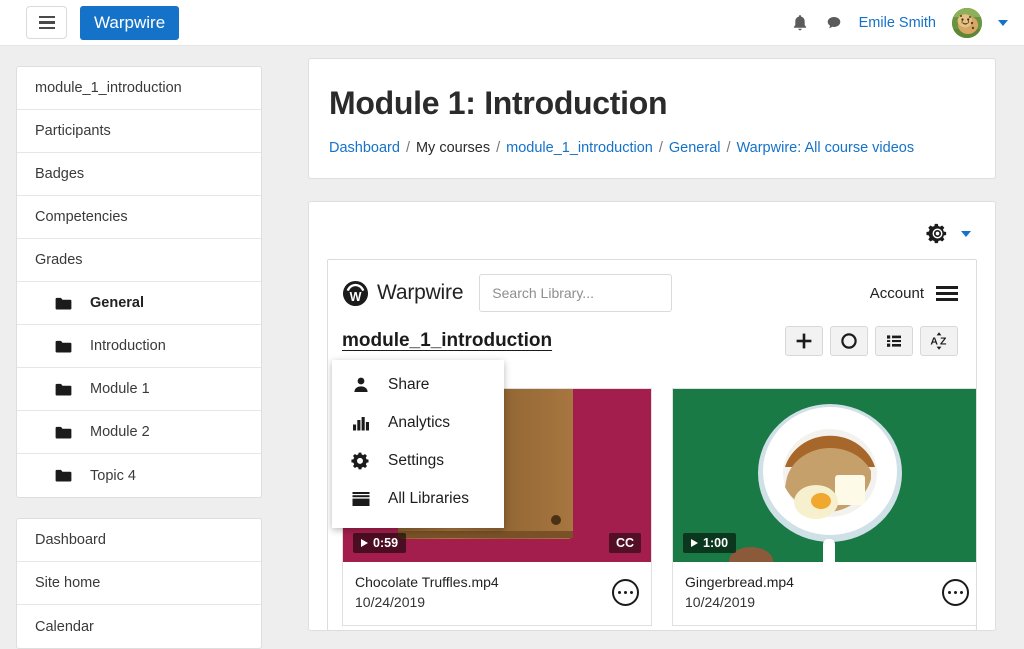 The width and height of the screenshot is (1024, 649). Describe the element at coordinates (139, 475) in the screenshot. I see `sidebar-item-topic-4: Topic 4` at that location.